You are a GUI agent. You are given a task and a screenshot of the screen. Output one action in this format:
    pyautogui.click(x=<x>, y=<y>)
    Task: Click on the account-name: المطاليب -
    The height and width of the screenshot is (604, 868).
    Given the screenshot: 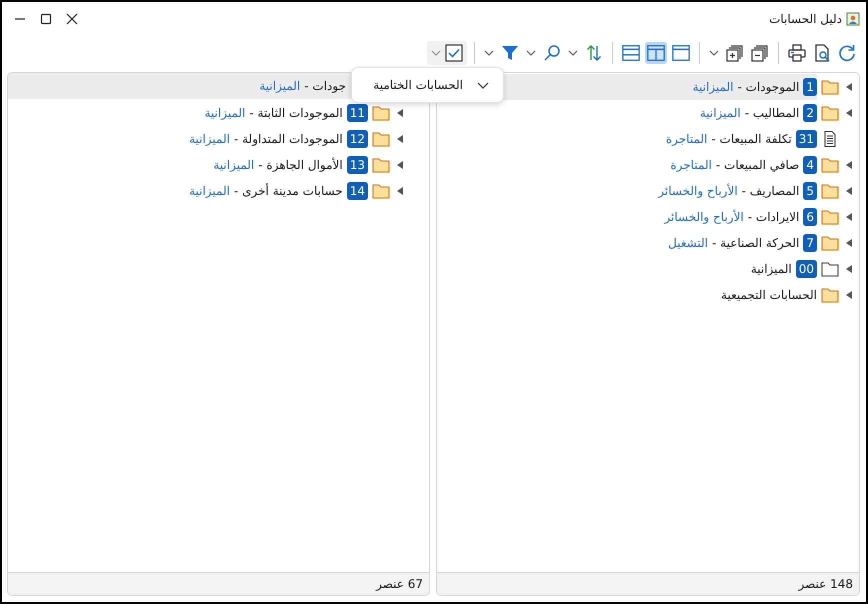 What is the action you would take?
    pyautogui.click(x=772, y=113)
    